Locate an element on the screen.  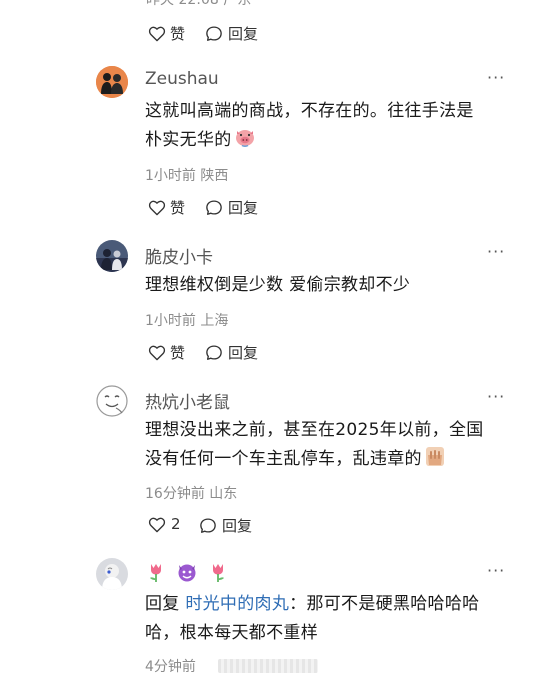
comment-text: 理想没出来之前，甚至在2025年以前，全国 没有任何一个车主乱停车，乱违章的 is located at coordinates (314, 446).